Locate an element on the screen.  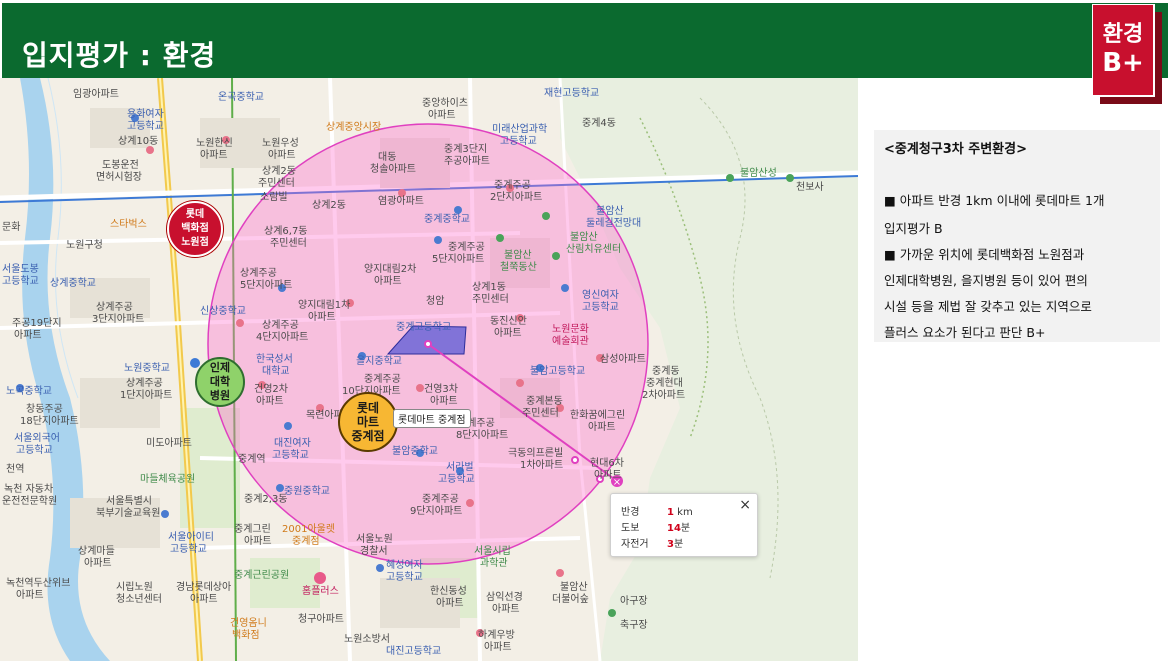
map-label: 중계현대 is located at coordinates (664, 383).